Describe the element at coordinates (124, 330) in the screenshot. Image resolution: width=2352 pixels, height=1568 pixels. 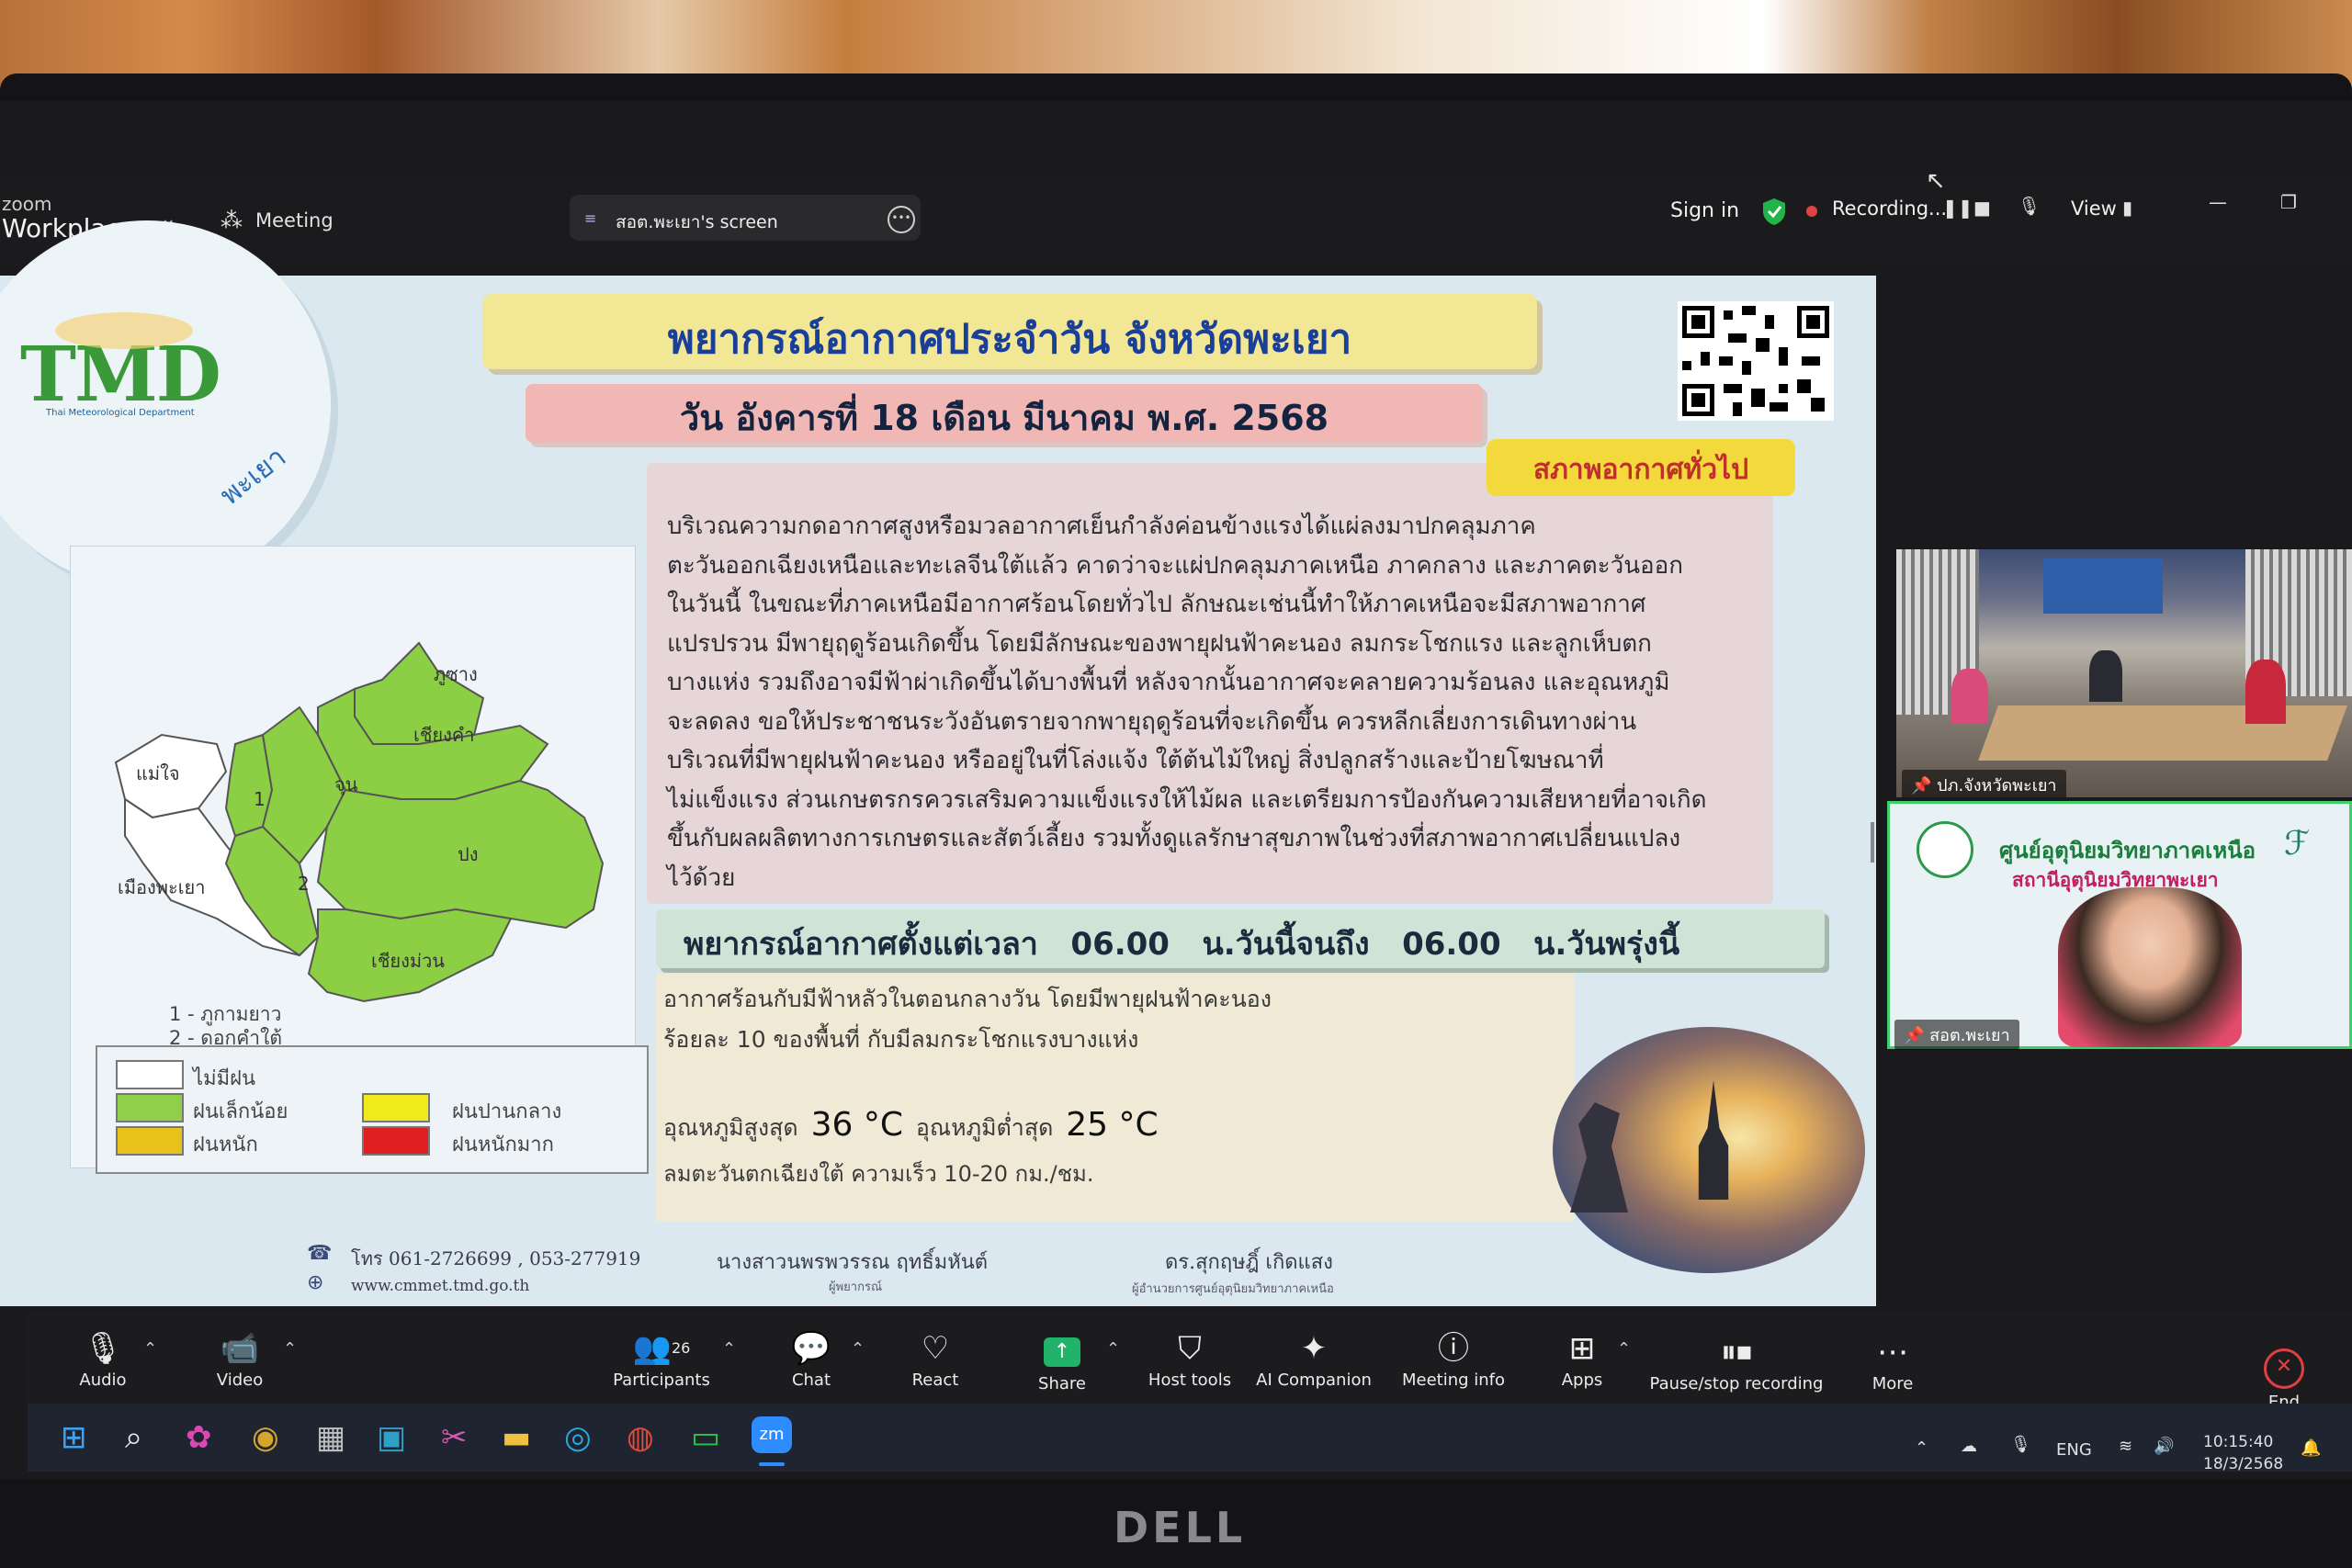
I see `logo-sun-icon` at that location.